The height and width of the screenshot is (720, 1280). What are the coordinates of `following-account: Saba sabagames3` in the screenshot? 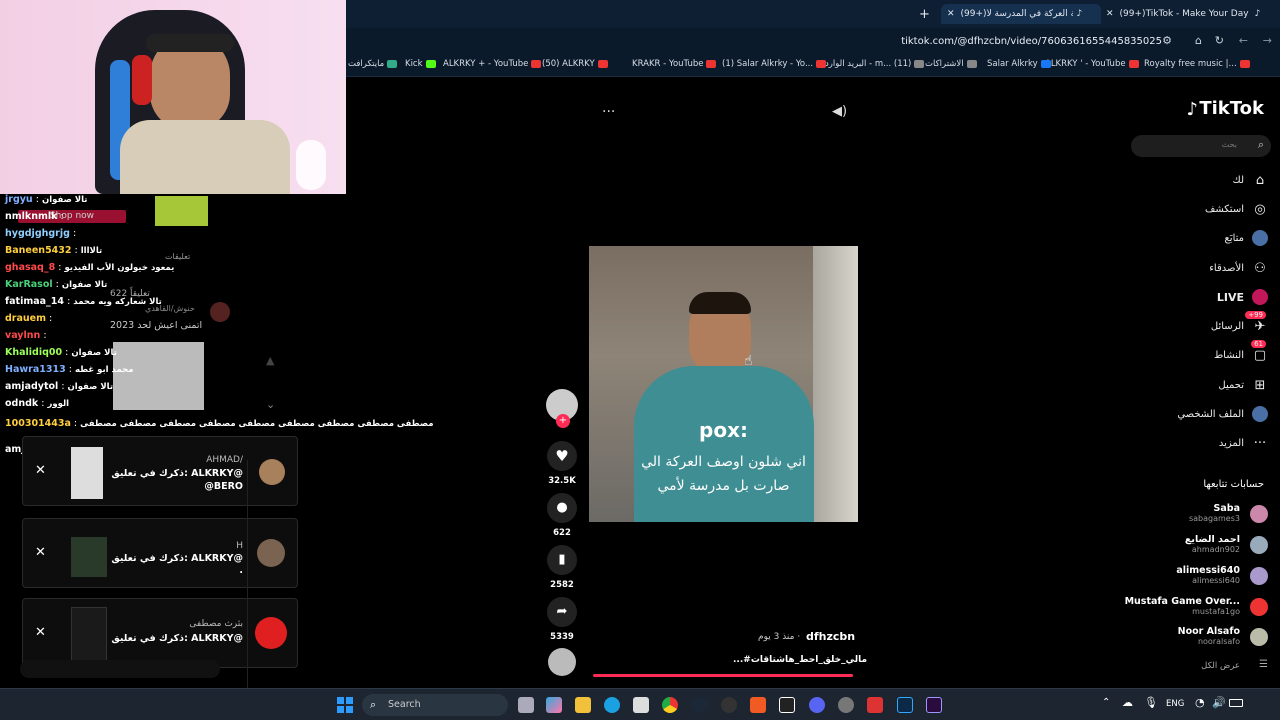 It's located at (1214, 513).